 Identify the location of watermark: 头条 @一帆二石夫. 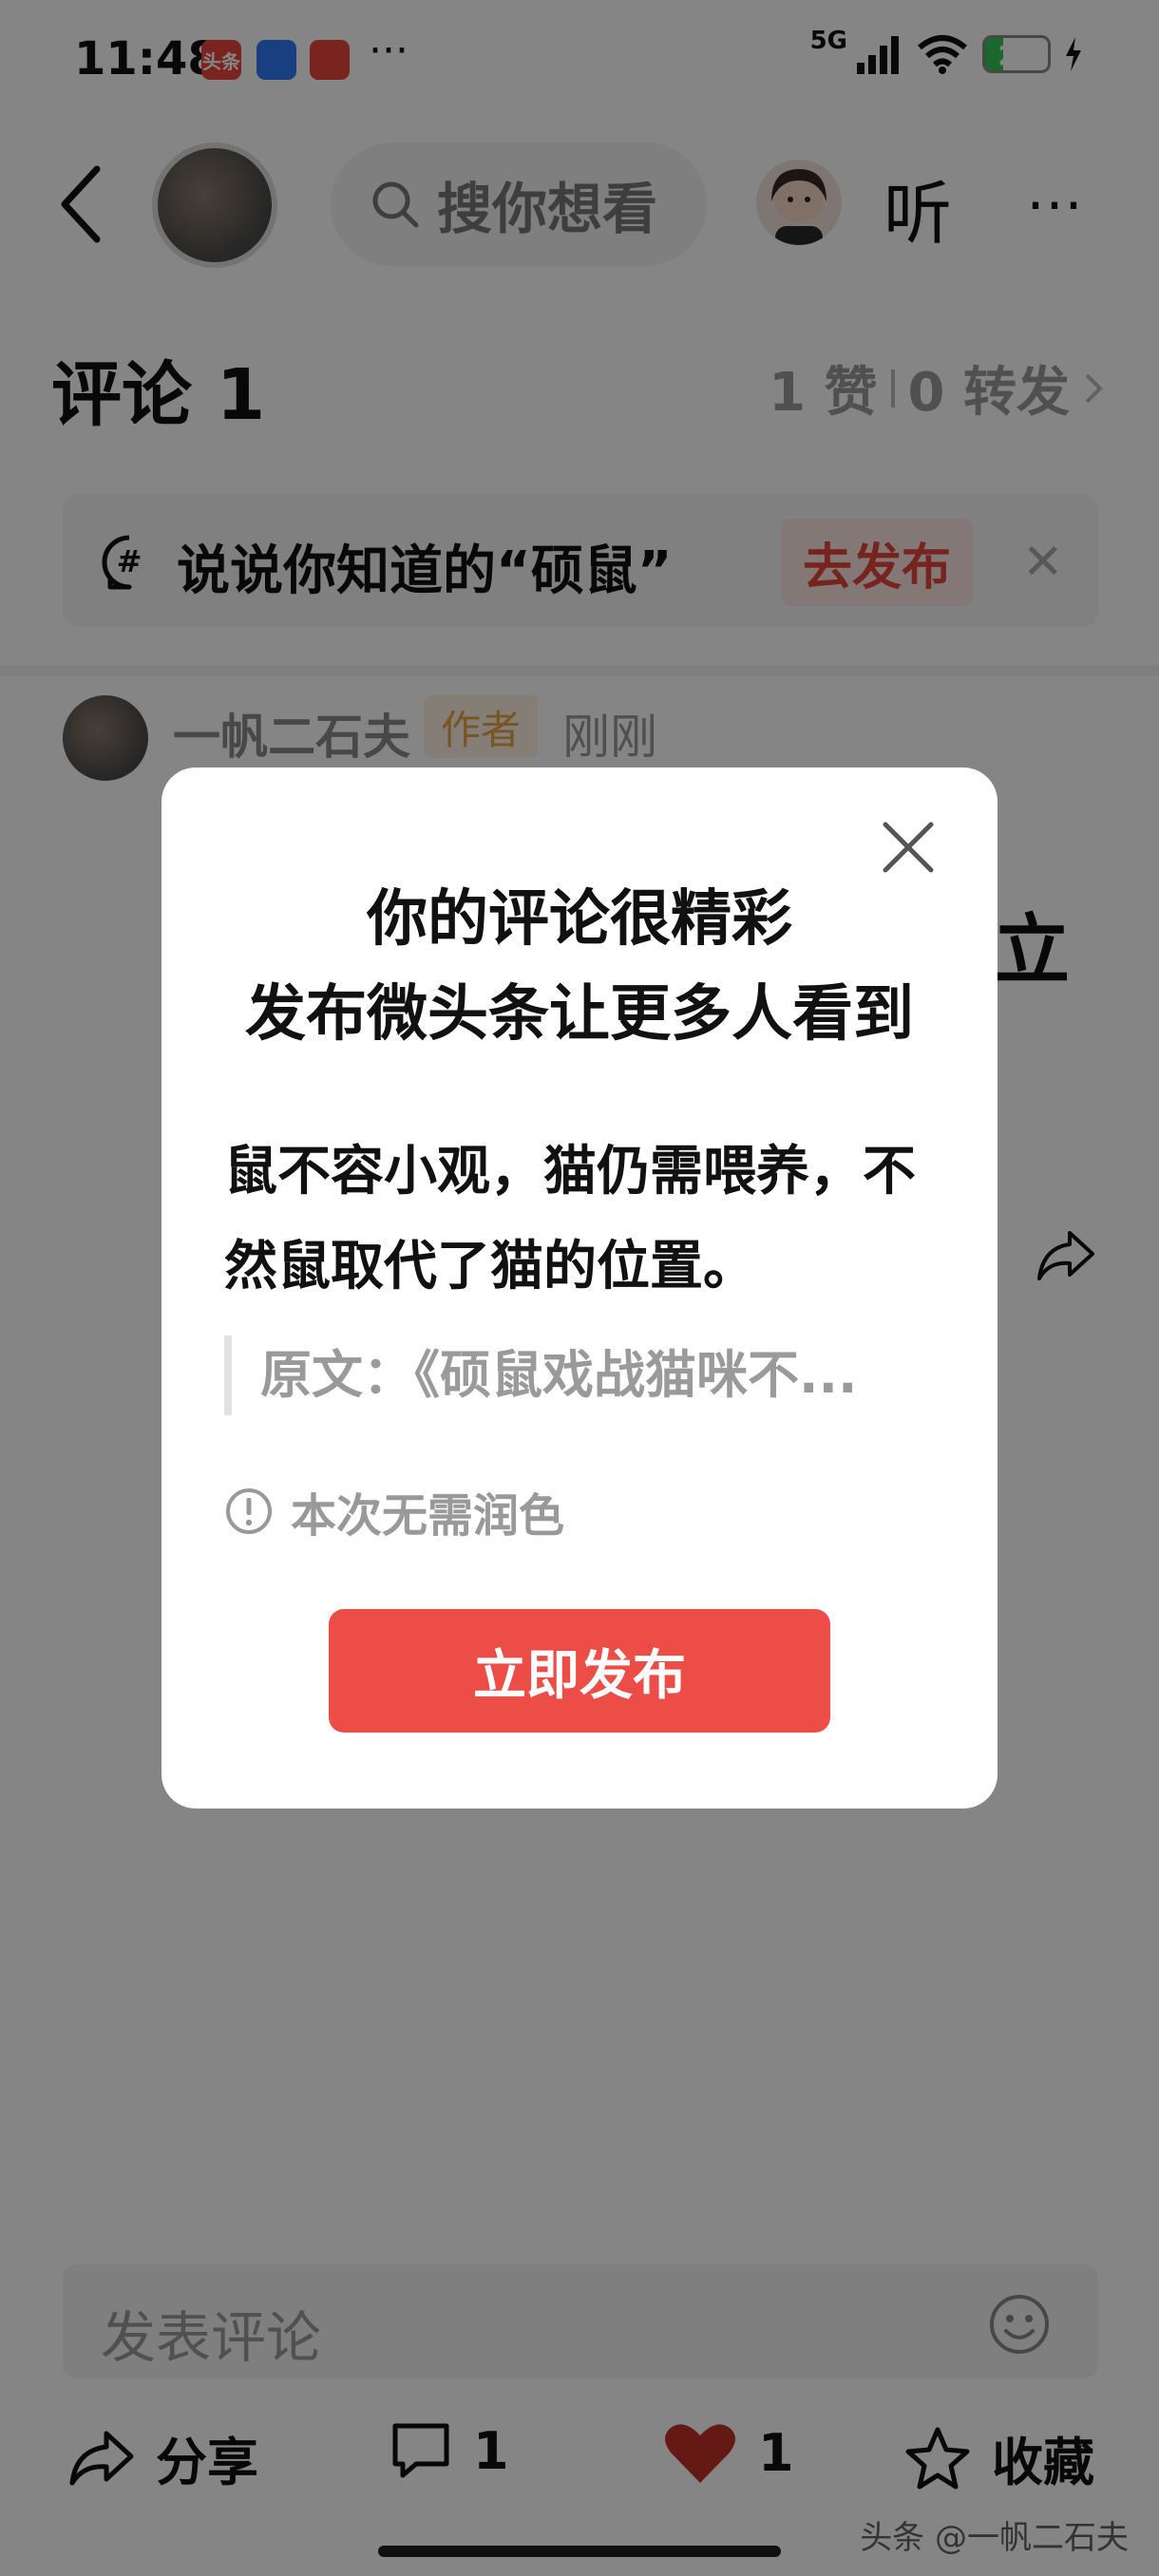
(994, 2538).